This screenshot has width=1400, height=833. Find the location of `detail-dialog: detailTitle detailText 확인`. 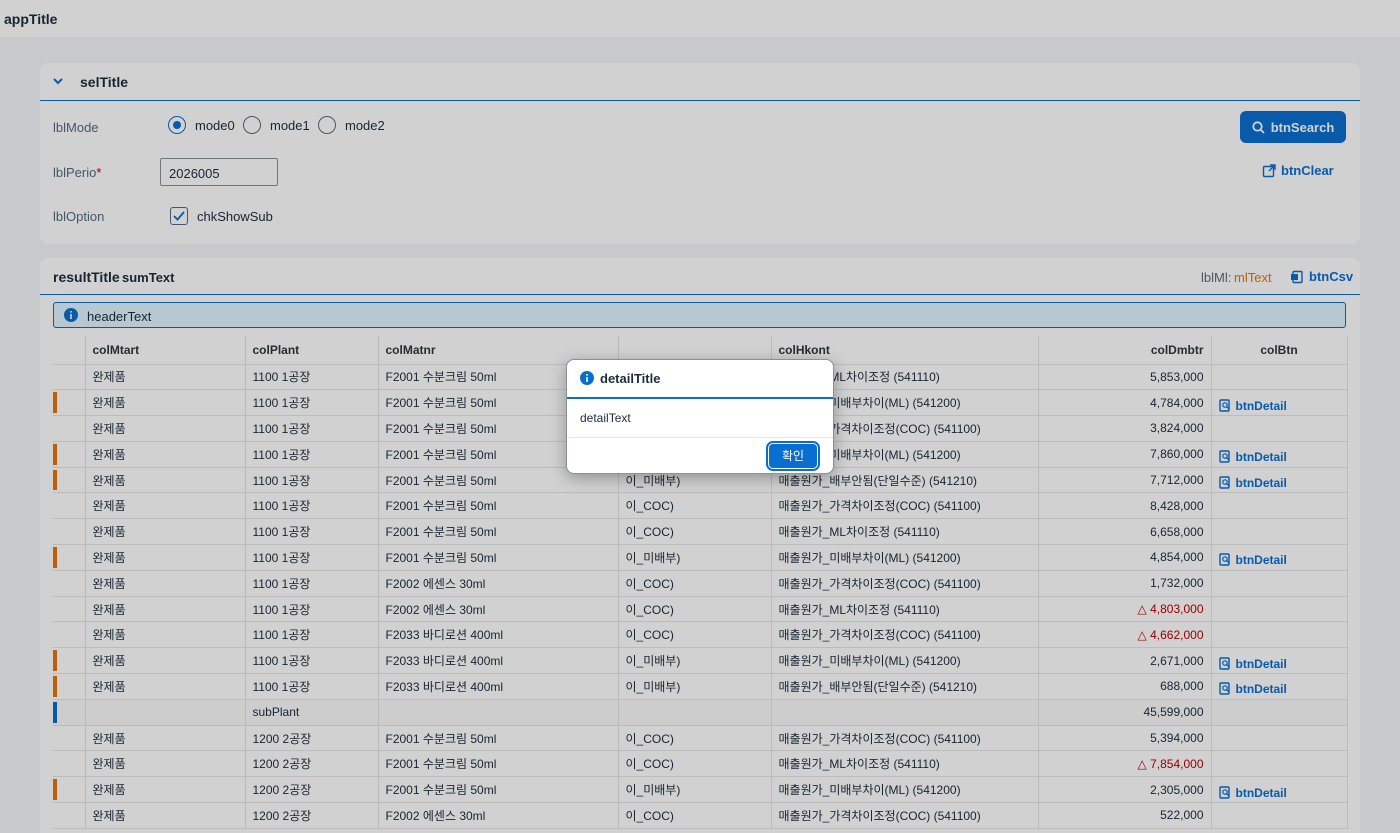

detail-dialog: detailTitle detailText 확인 is located at coordinates (700, 416).